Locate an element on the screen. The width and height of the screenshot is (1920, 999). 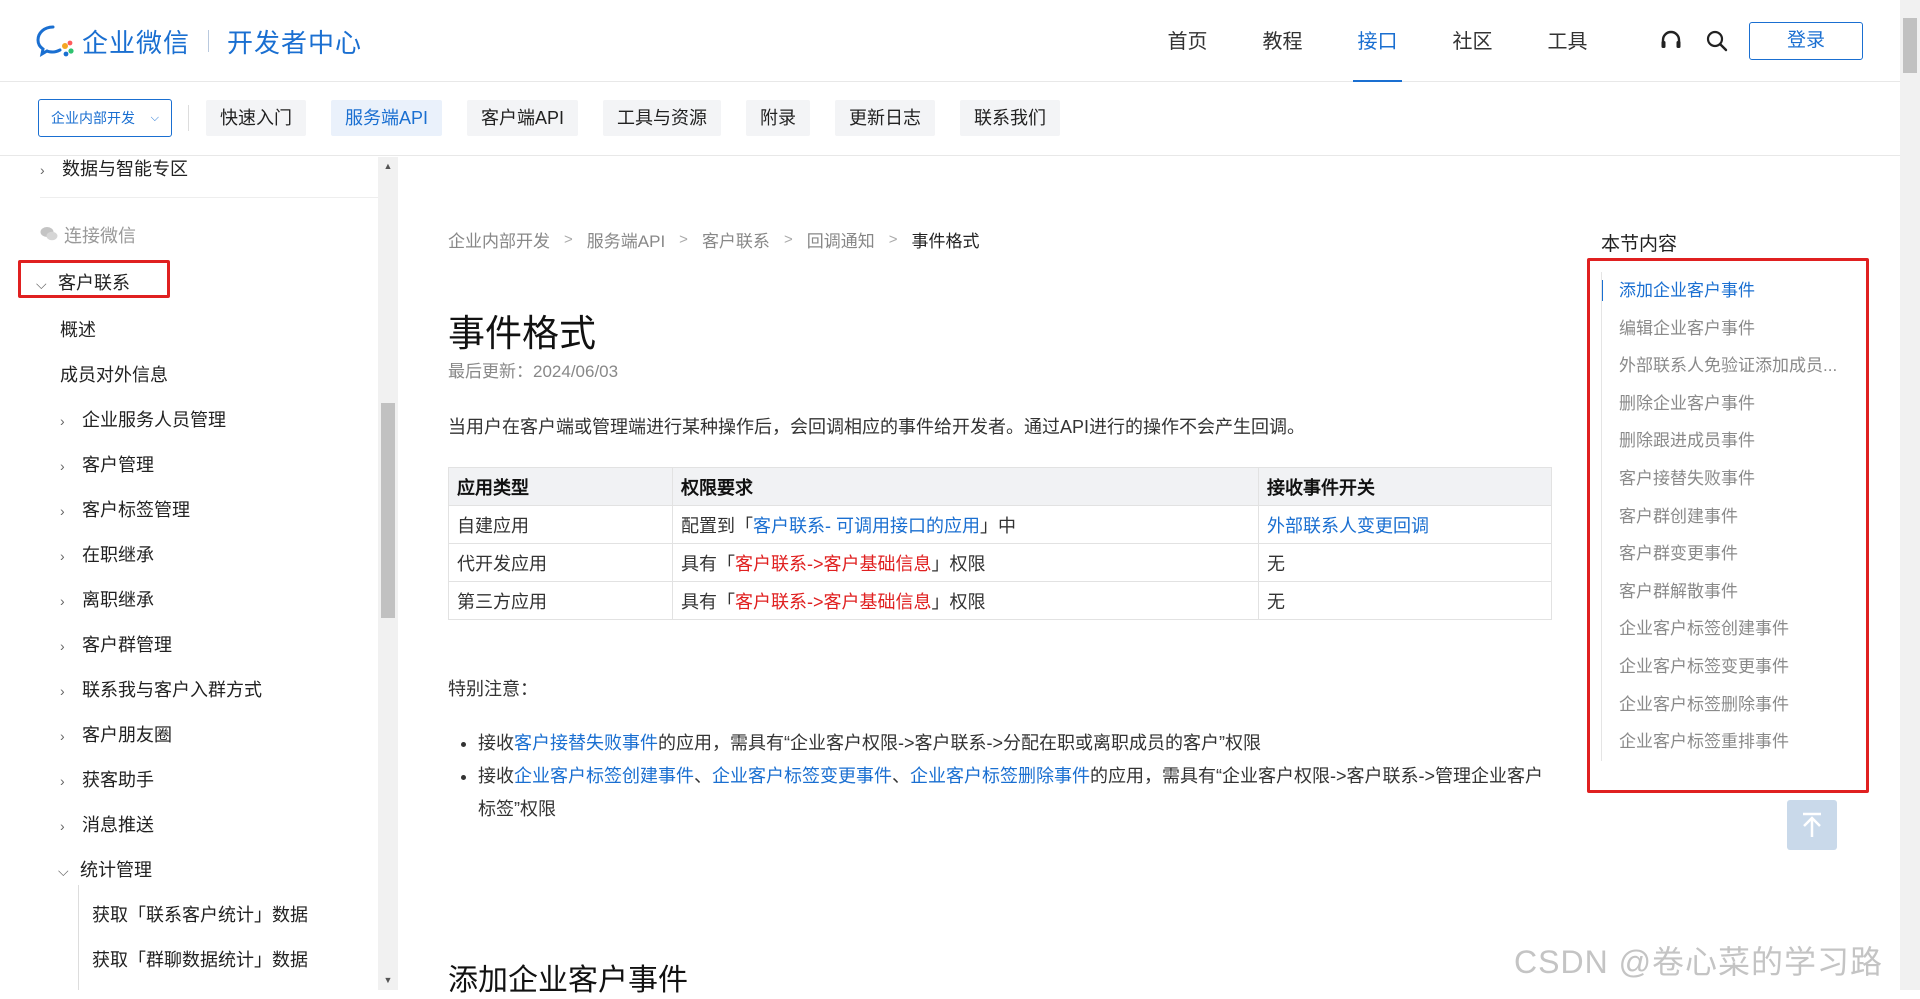
sidebar-item-contact-stats: 获取「联系客户统计」数据 is located at coordinates (200, 914).